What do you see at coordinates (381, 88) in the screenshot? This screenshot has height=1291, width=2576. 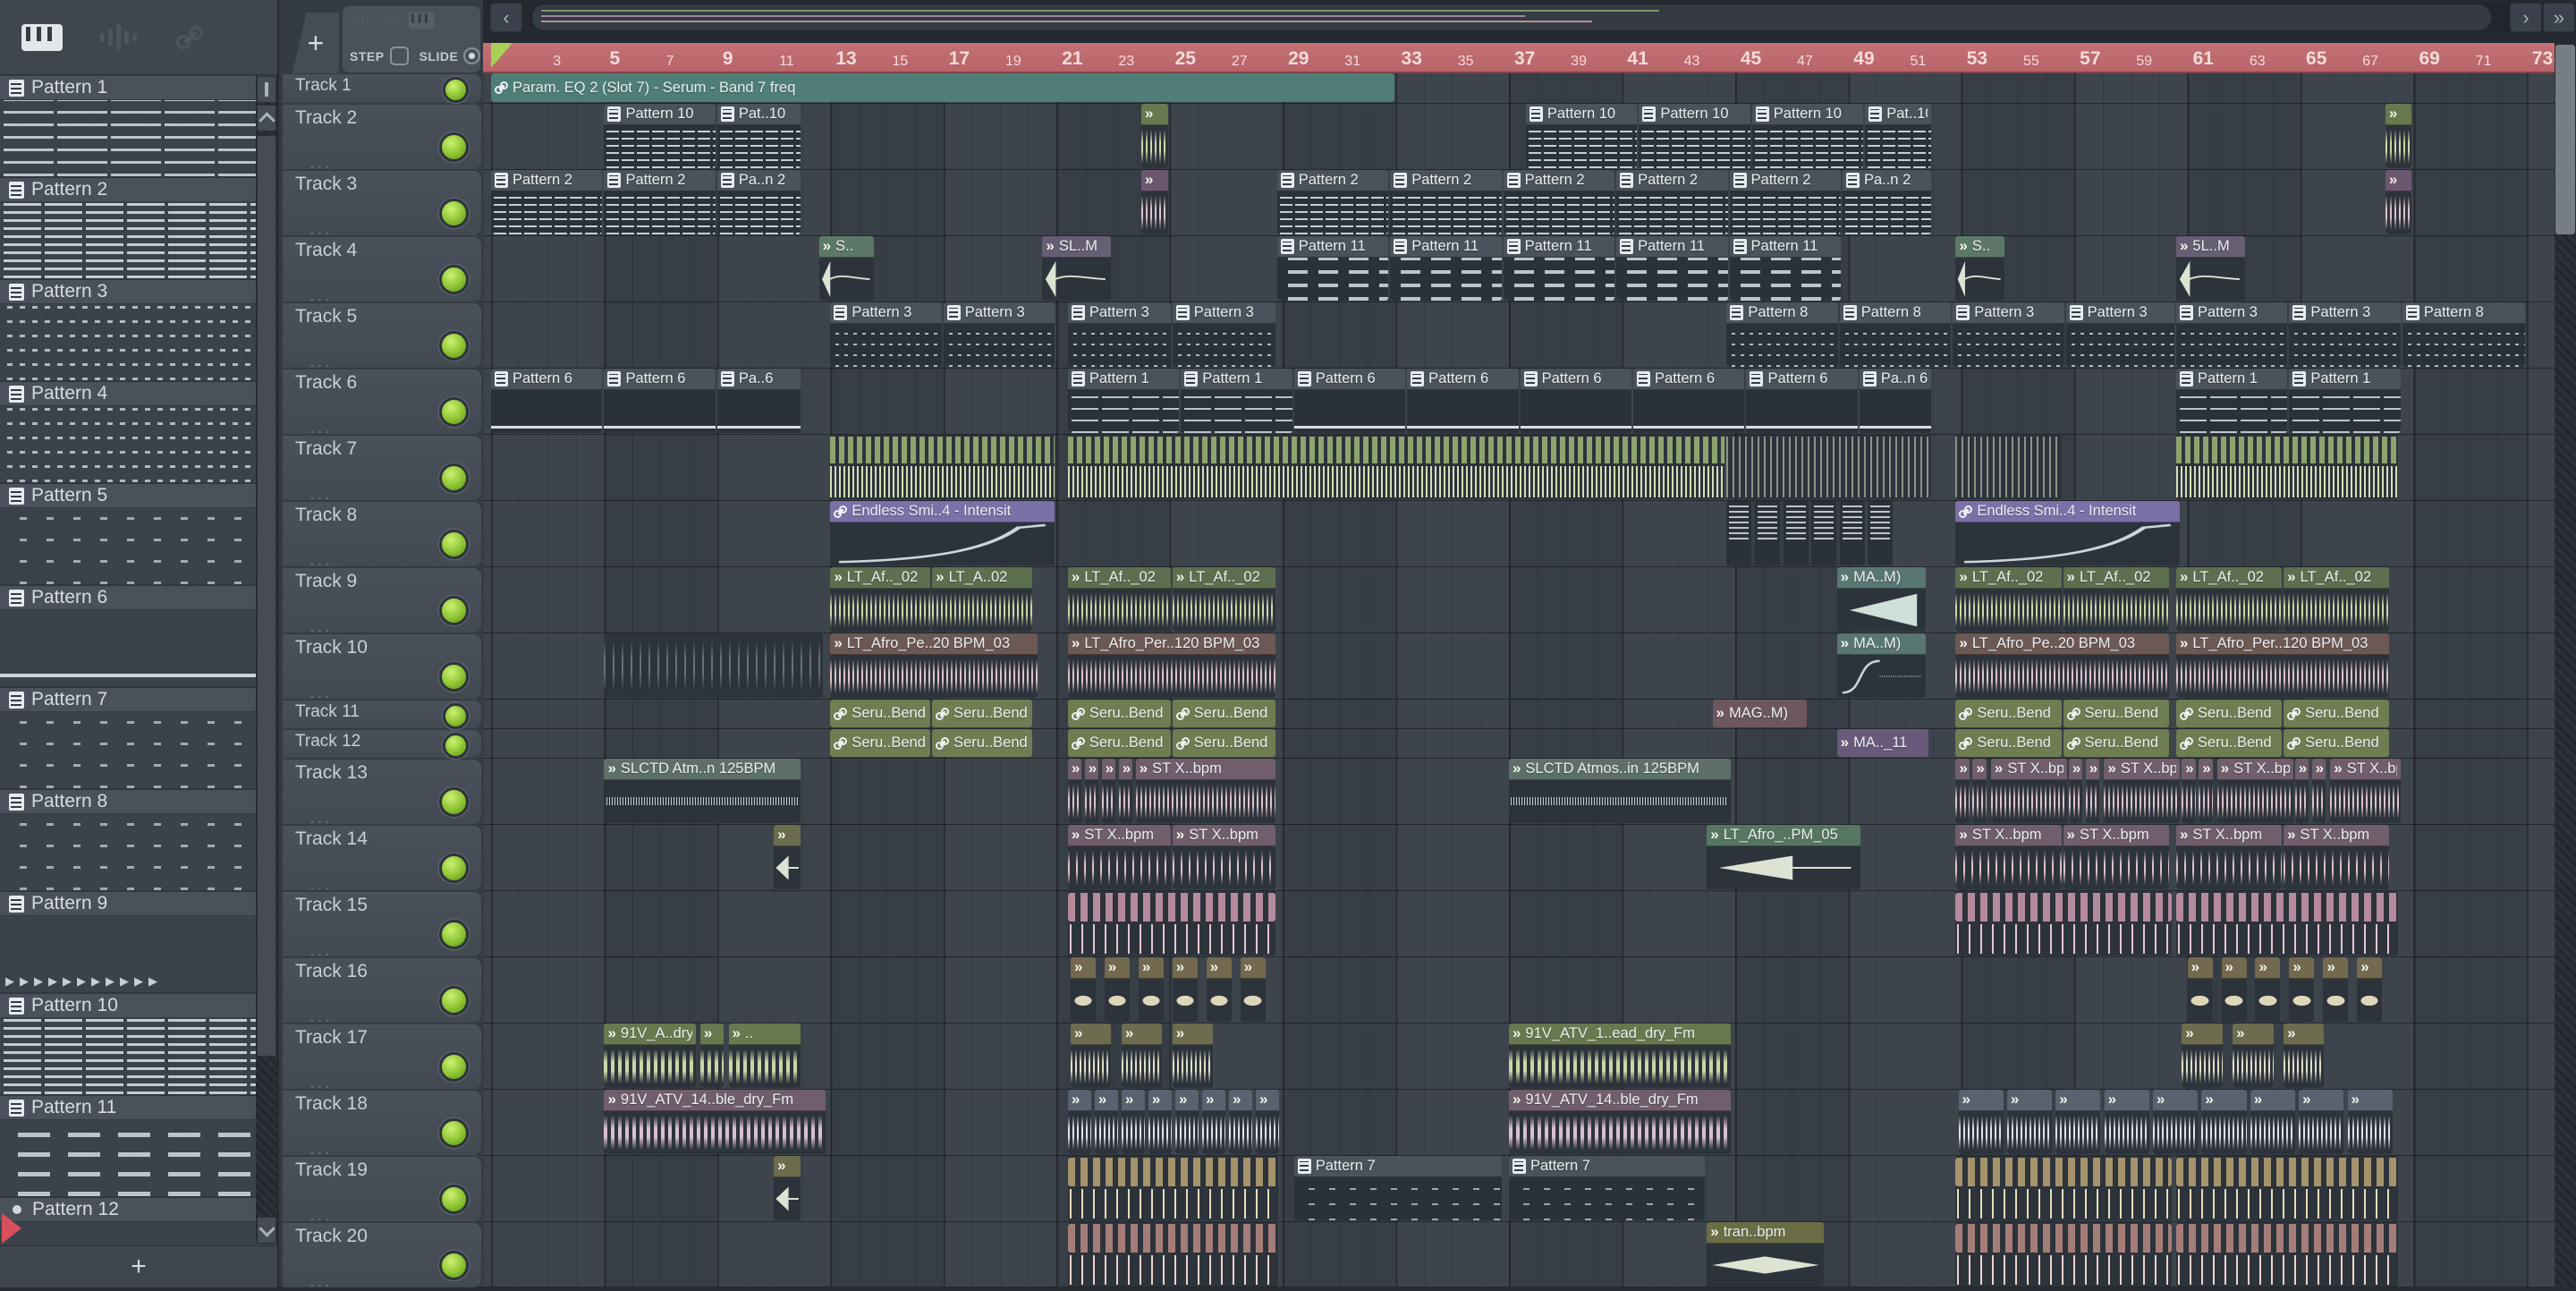 I see `track-header: Track 1` at bounding box center [381, 88].